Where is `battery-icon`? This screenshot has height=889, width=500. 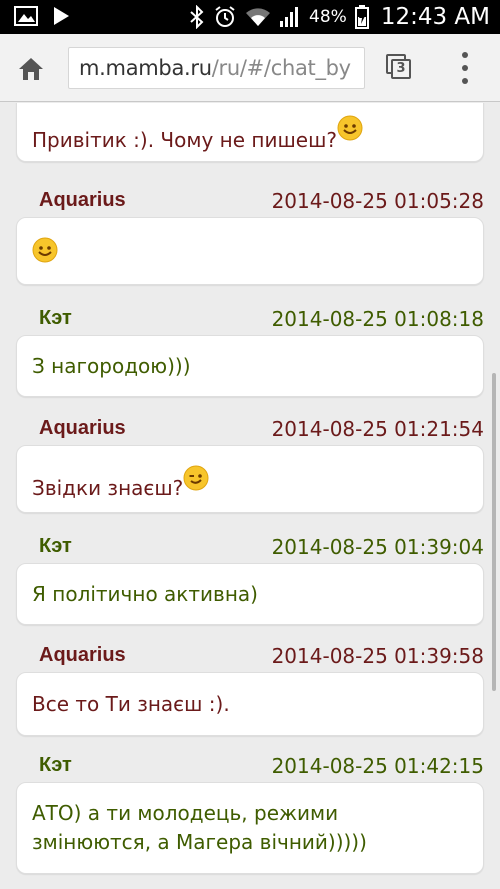
battery-icon is located at coordinates (361, 17).